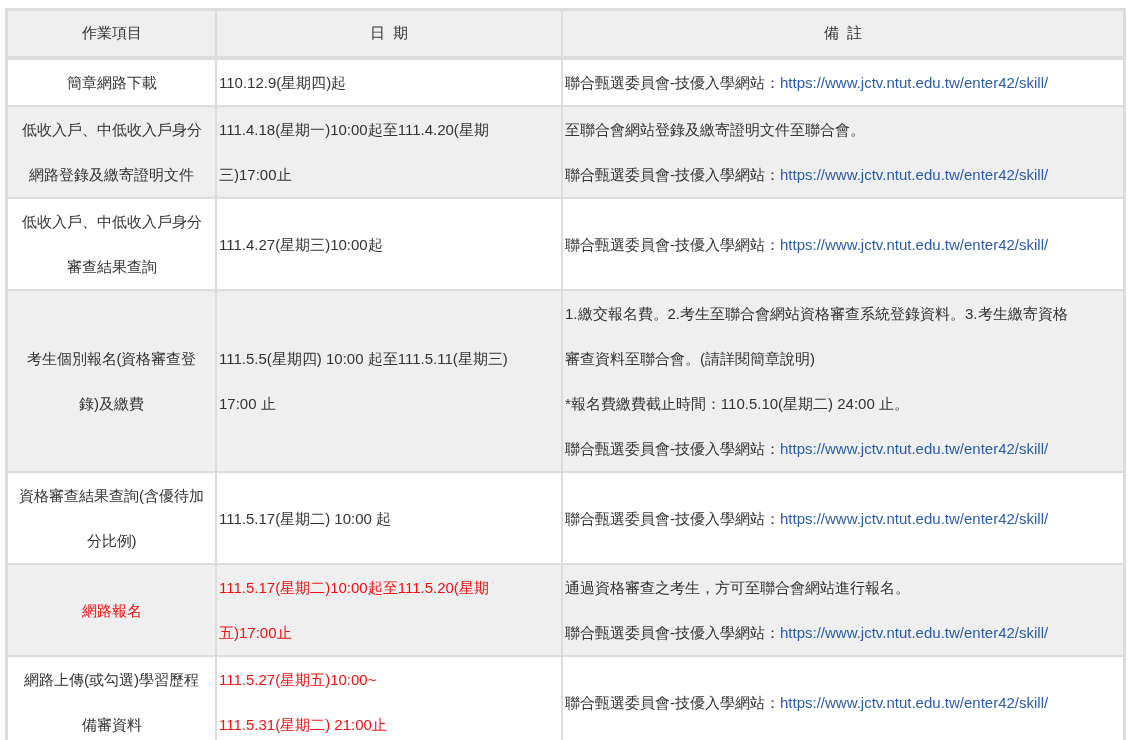  I want to click on column-header: 日 期, so click(389, 33).